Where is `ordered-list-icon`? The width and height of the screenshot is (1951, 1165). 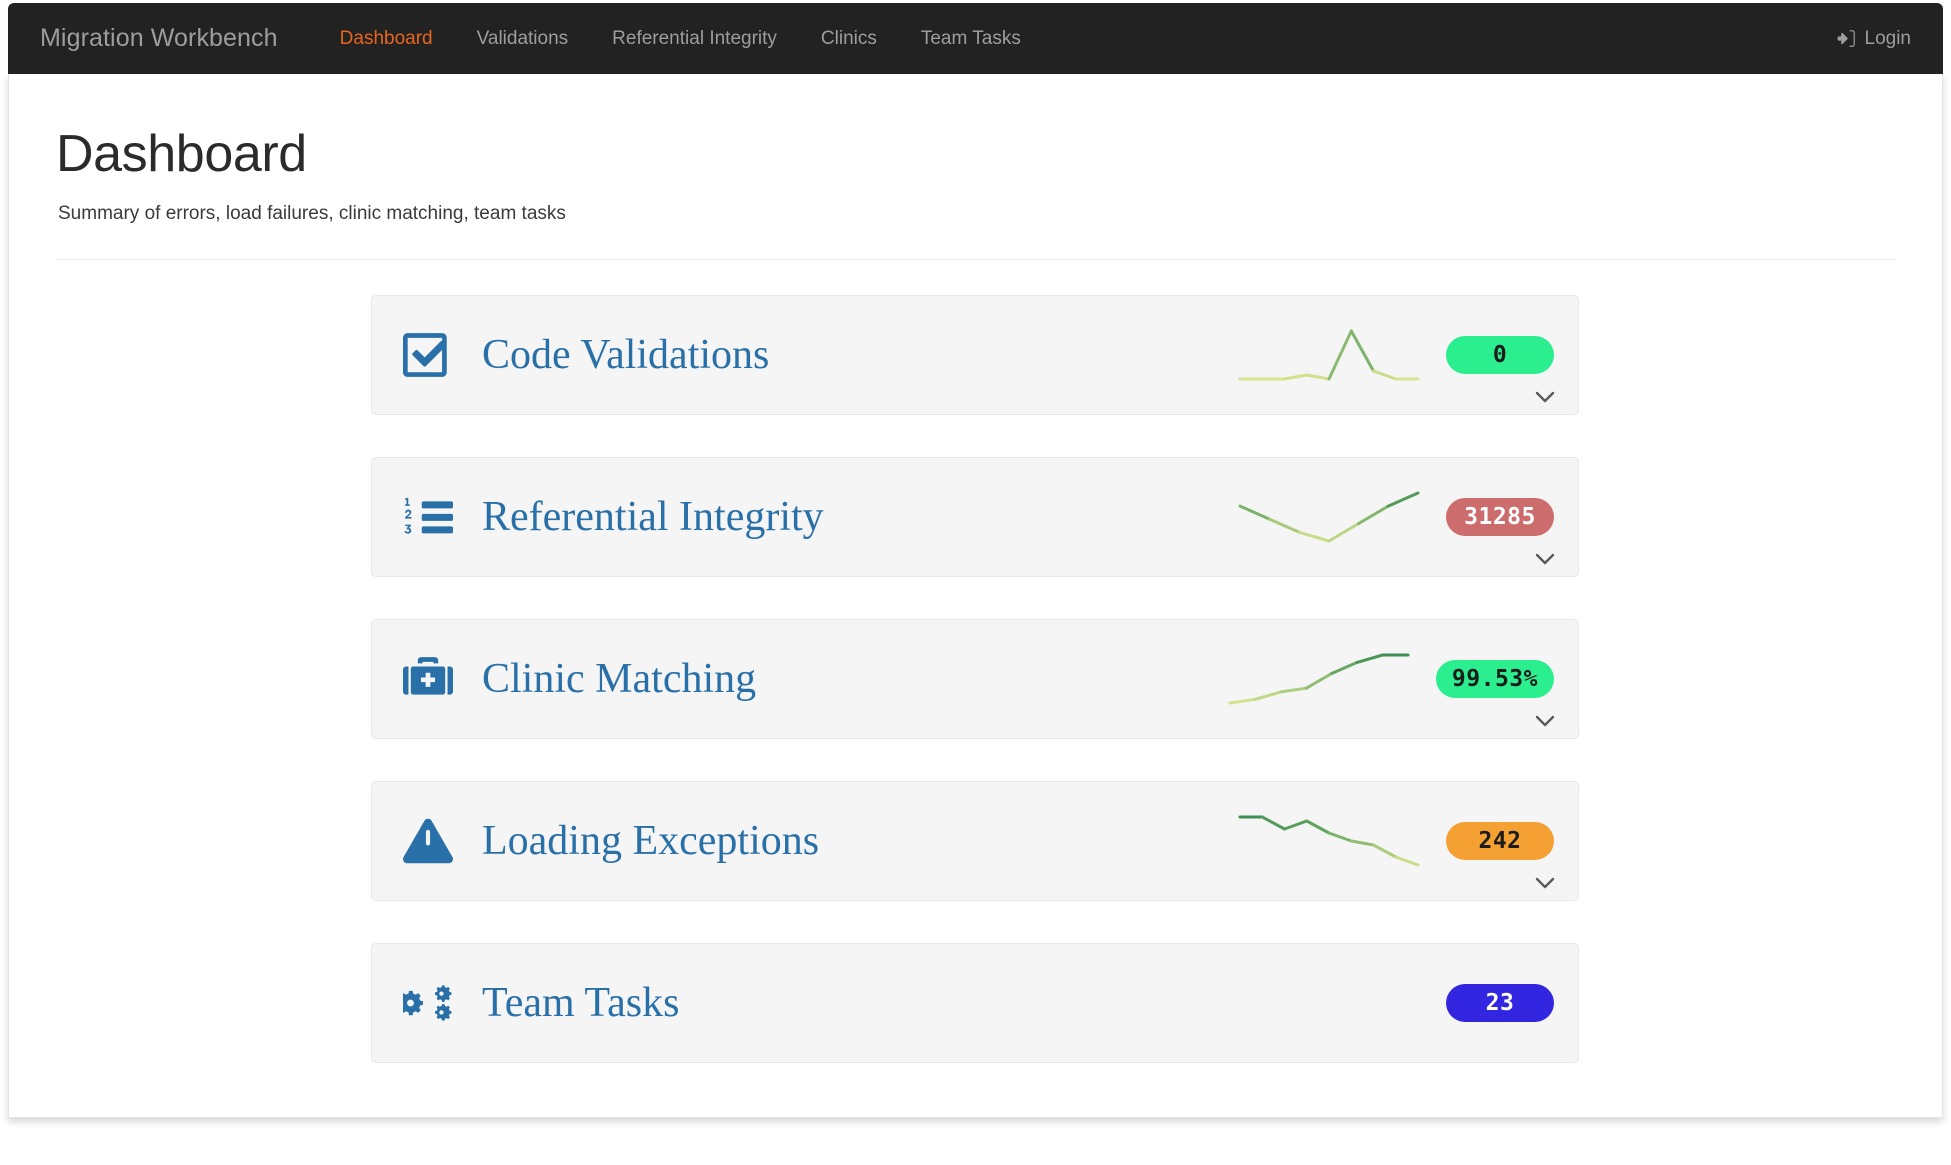
ordered-list-icon is located at coordinates (428, 517).